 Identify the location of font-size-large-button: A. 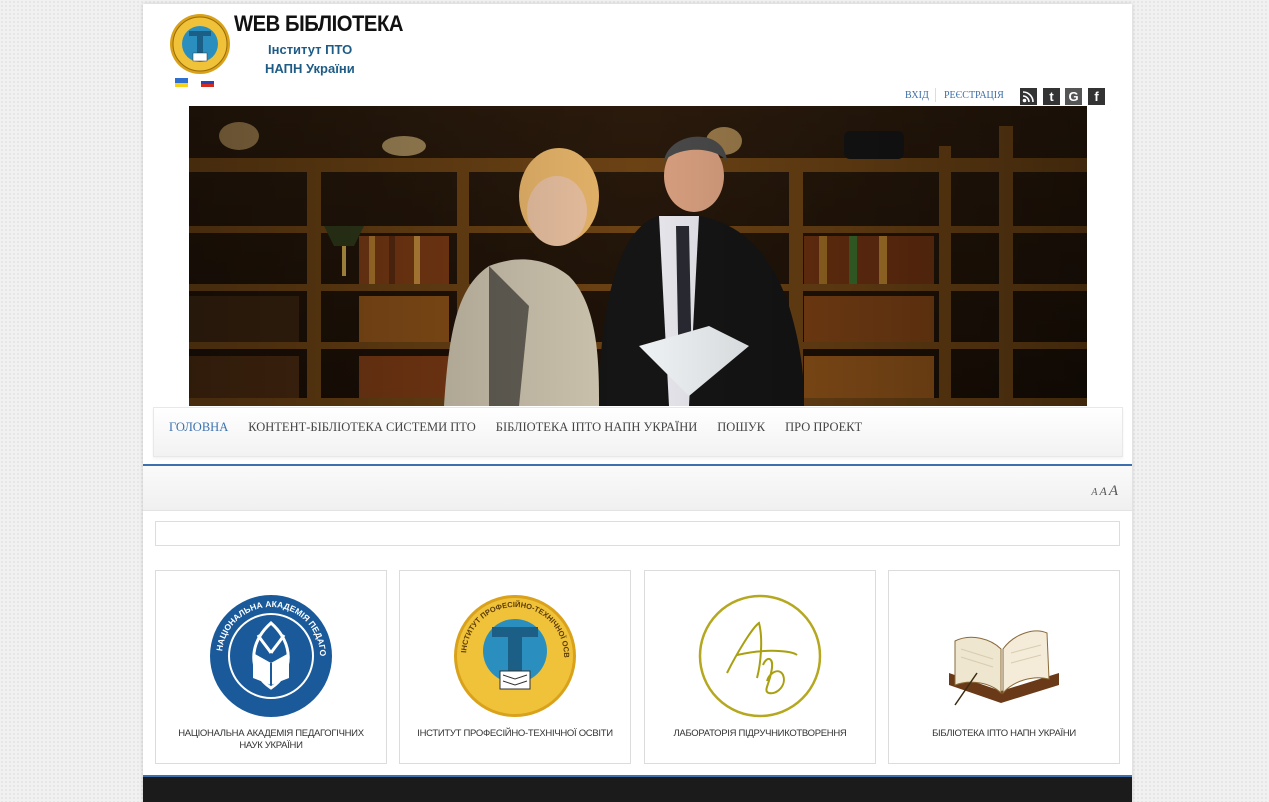
(1113, 491).